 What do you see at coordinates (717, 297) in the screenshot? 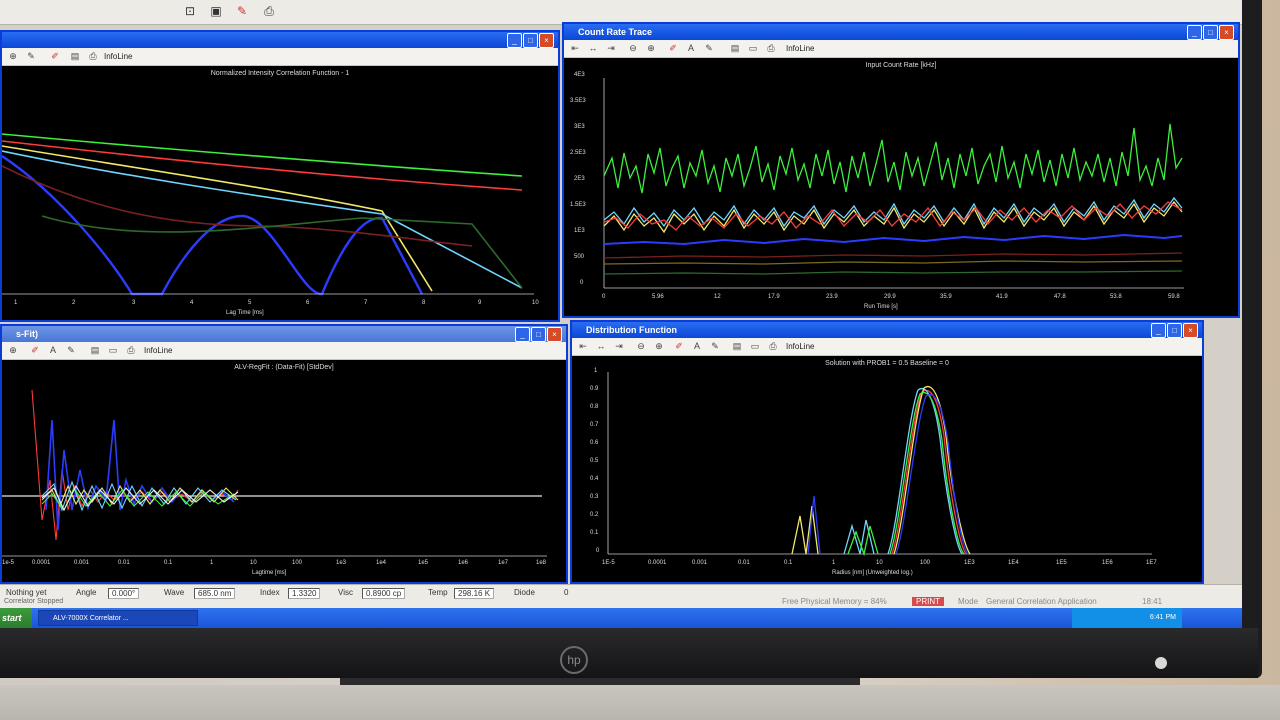
I see `x-tick: 12` at bounding box center [717, 297].